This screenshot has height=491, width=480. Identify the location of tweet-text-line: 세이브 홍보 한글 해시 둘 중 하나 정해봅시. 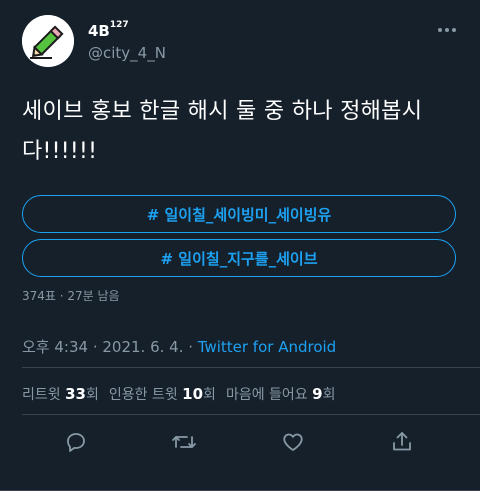
(222, 111).